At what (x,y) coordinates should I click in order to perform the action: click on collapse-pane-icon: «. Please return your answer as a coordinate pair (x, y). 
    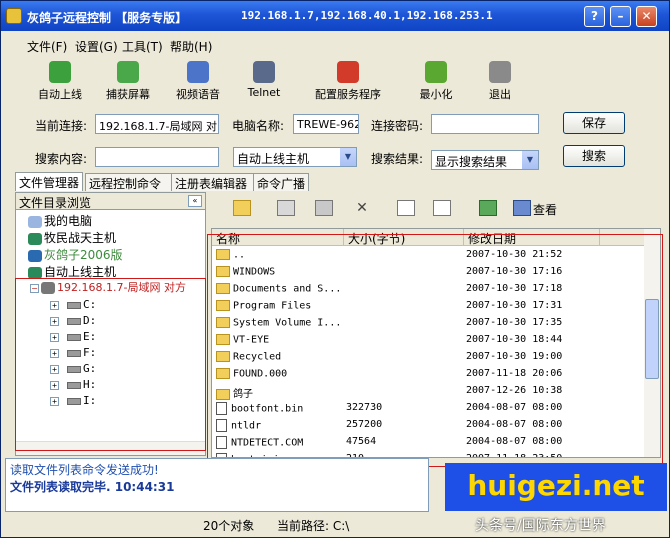
    Looking at the image, I should click on (195, 201).